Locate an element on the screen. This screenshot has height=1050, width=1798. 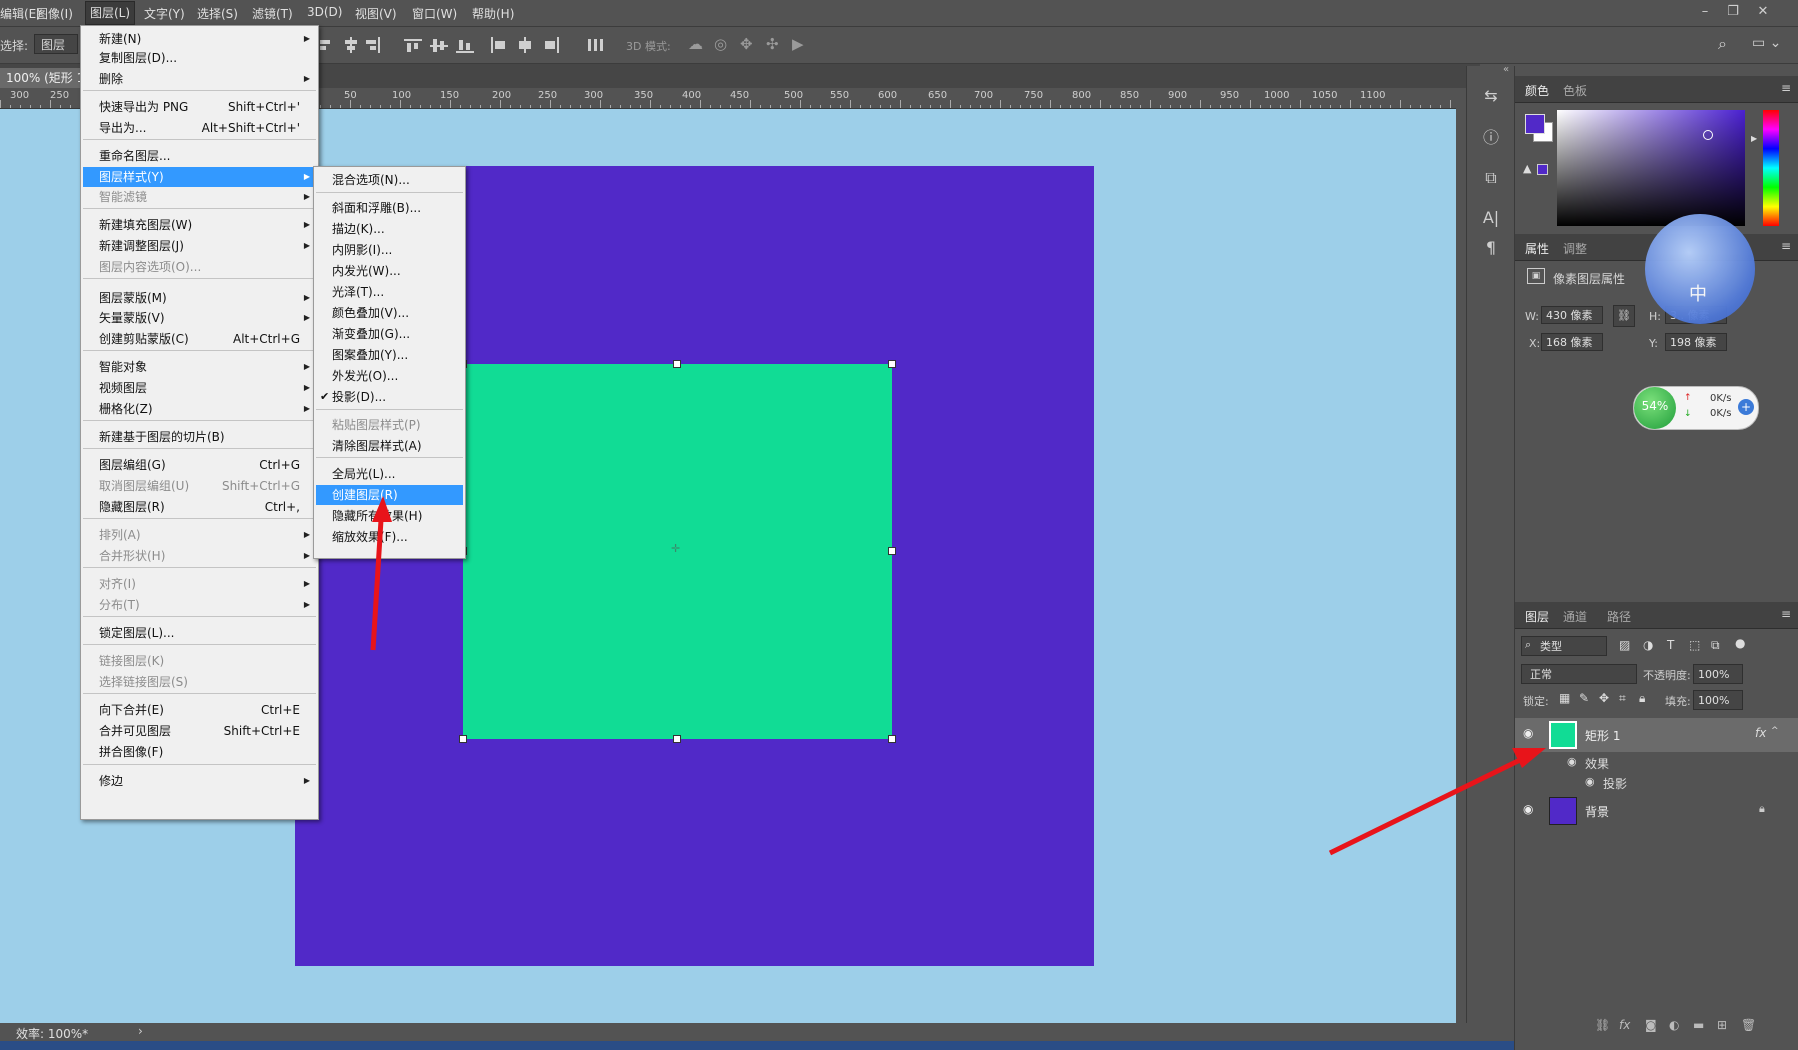
foreground-color-swatch is located at coordinates (1535, 124).